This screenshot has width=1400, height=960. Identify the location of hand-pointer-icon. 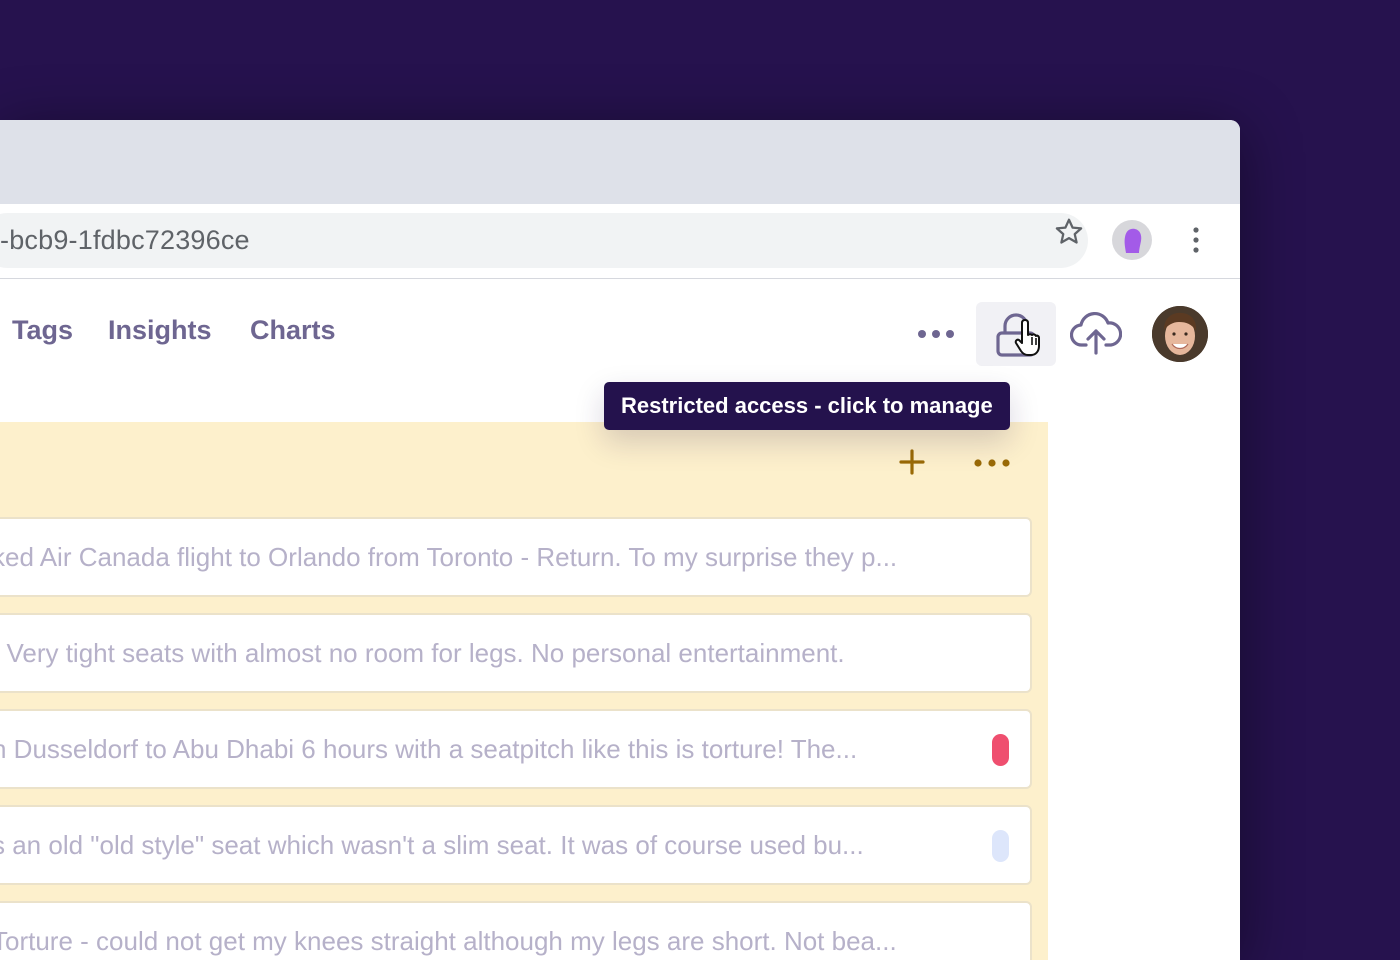
(1027, 337).